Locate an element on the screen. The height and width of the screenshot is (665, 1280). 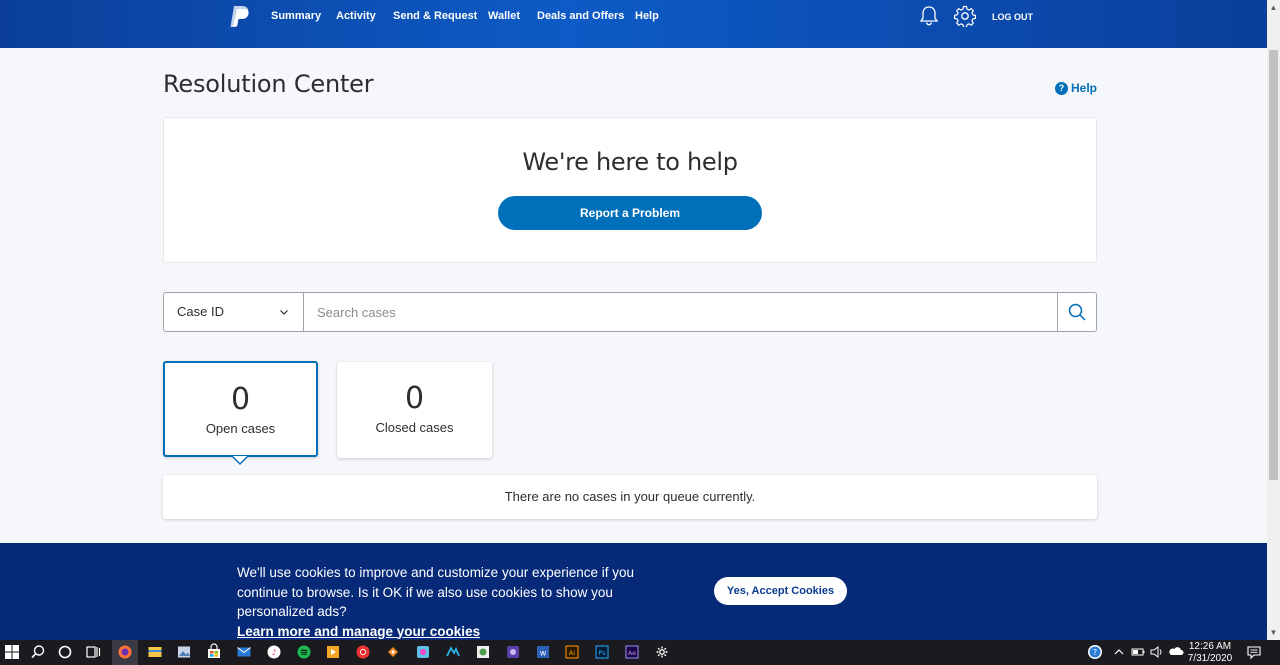
case-type-select: Case ID is located at coordinates (234, 312).